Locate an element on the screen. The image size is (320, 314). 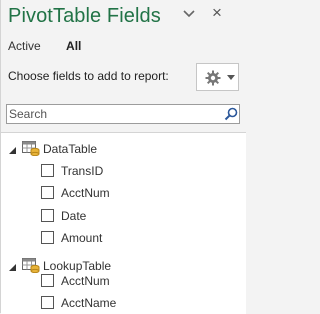
table-name: LookupTable is located at coordinates (77, 266).